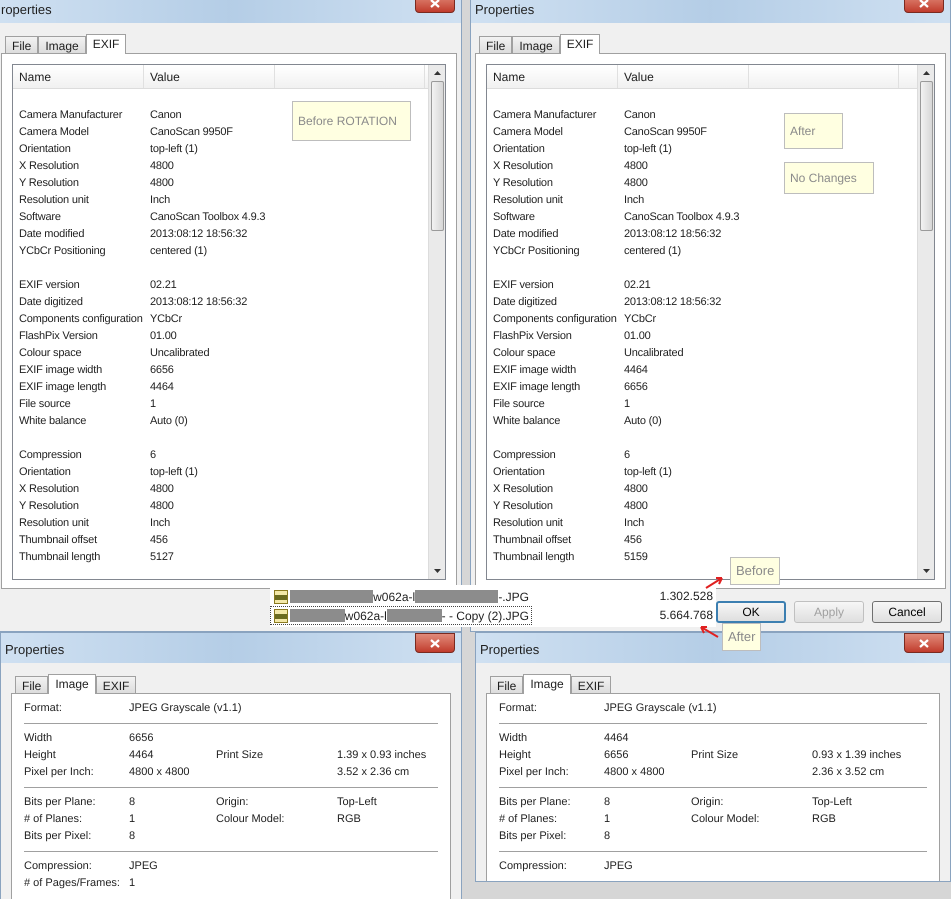 This screenshot has width=951, height=899. What do you see at coordinates (633, 200) in the screenshot?
I see `property-value: Inch` at bounding box center [633, 200].